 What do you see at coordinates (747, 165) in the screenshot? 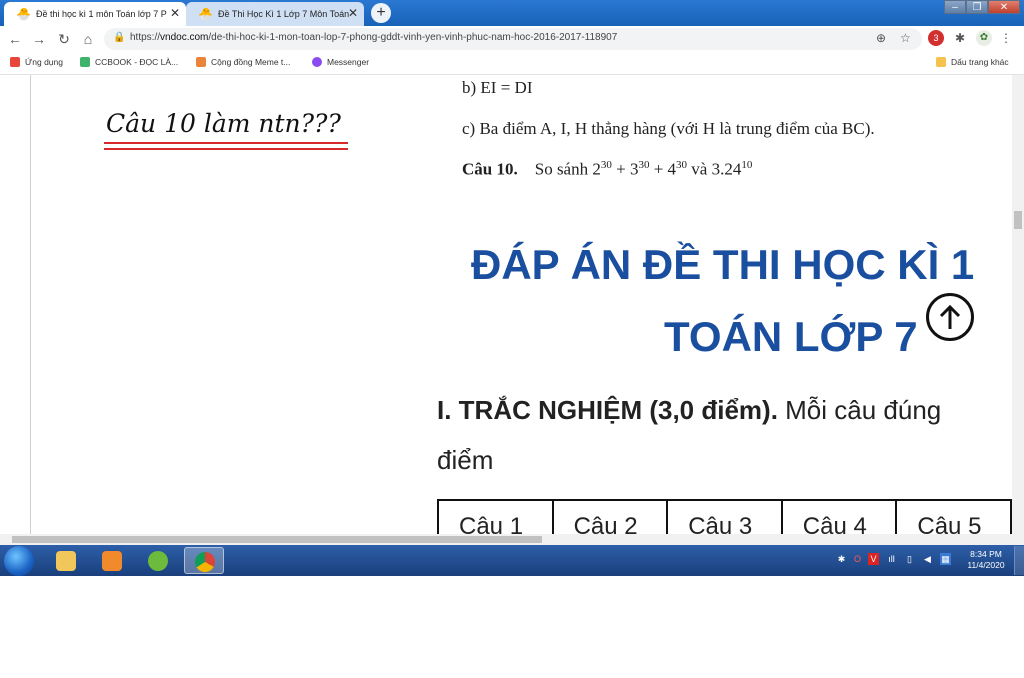
I see `exponent: 10` at bounding box center [747, 165].